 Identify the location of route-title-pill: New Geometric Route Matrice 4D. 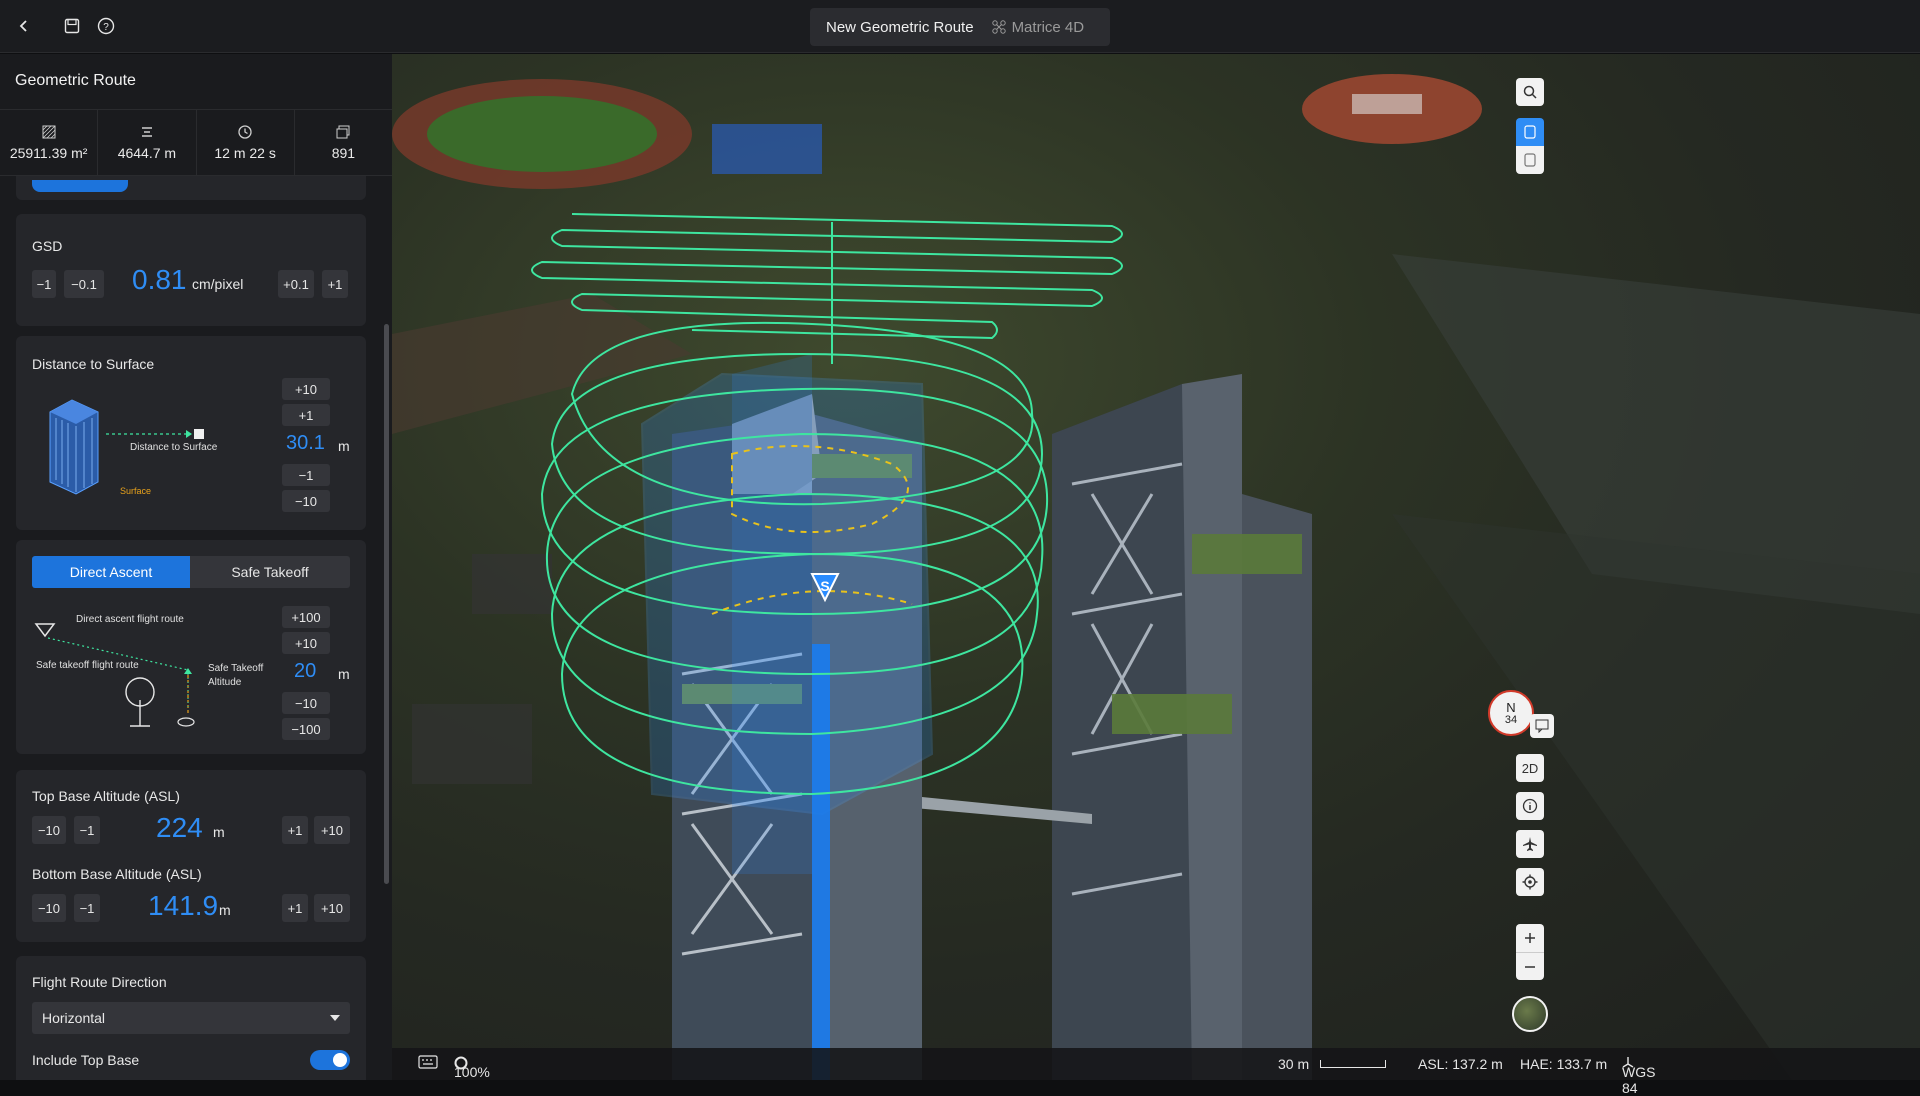
(960, 27).